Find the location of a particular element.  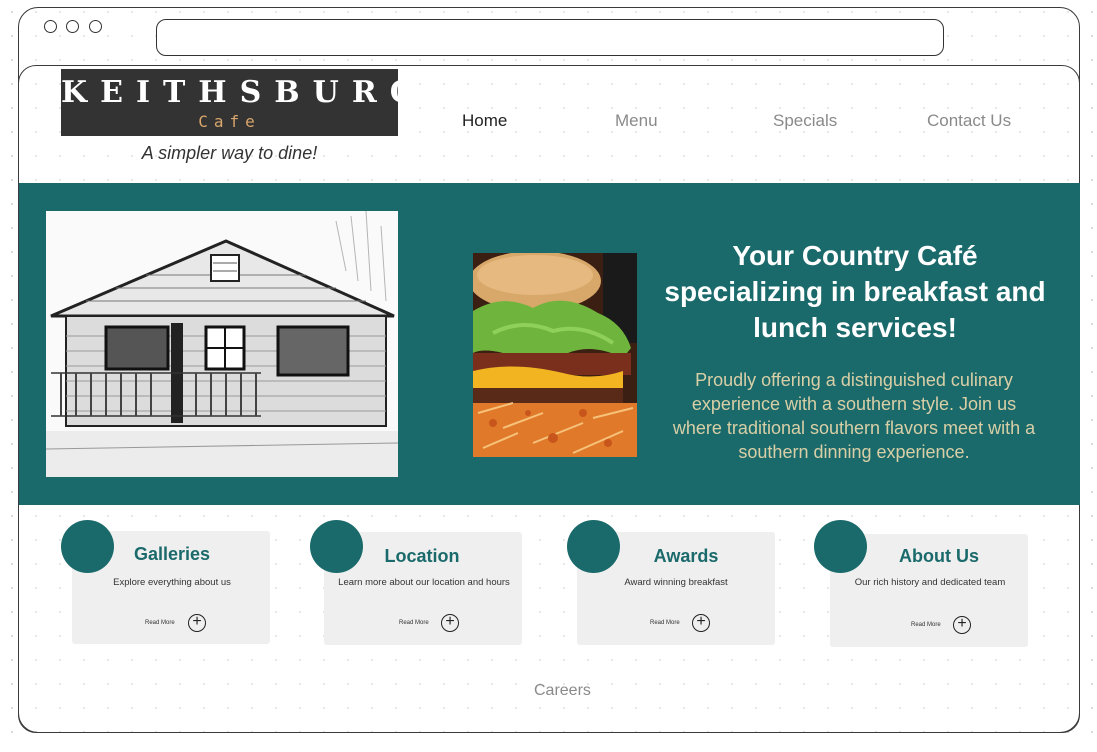

nav-menu: Menu is located at coordinates (636, 121).